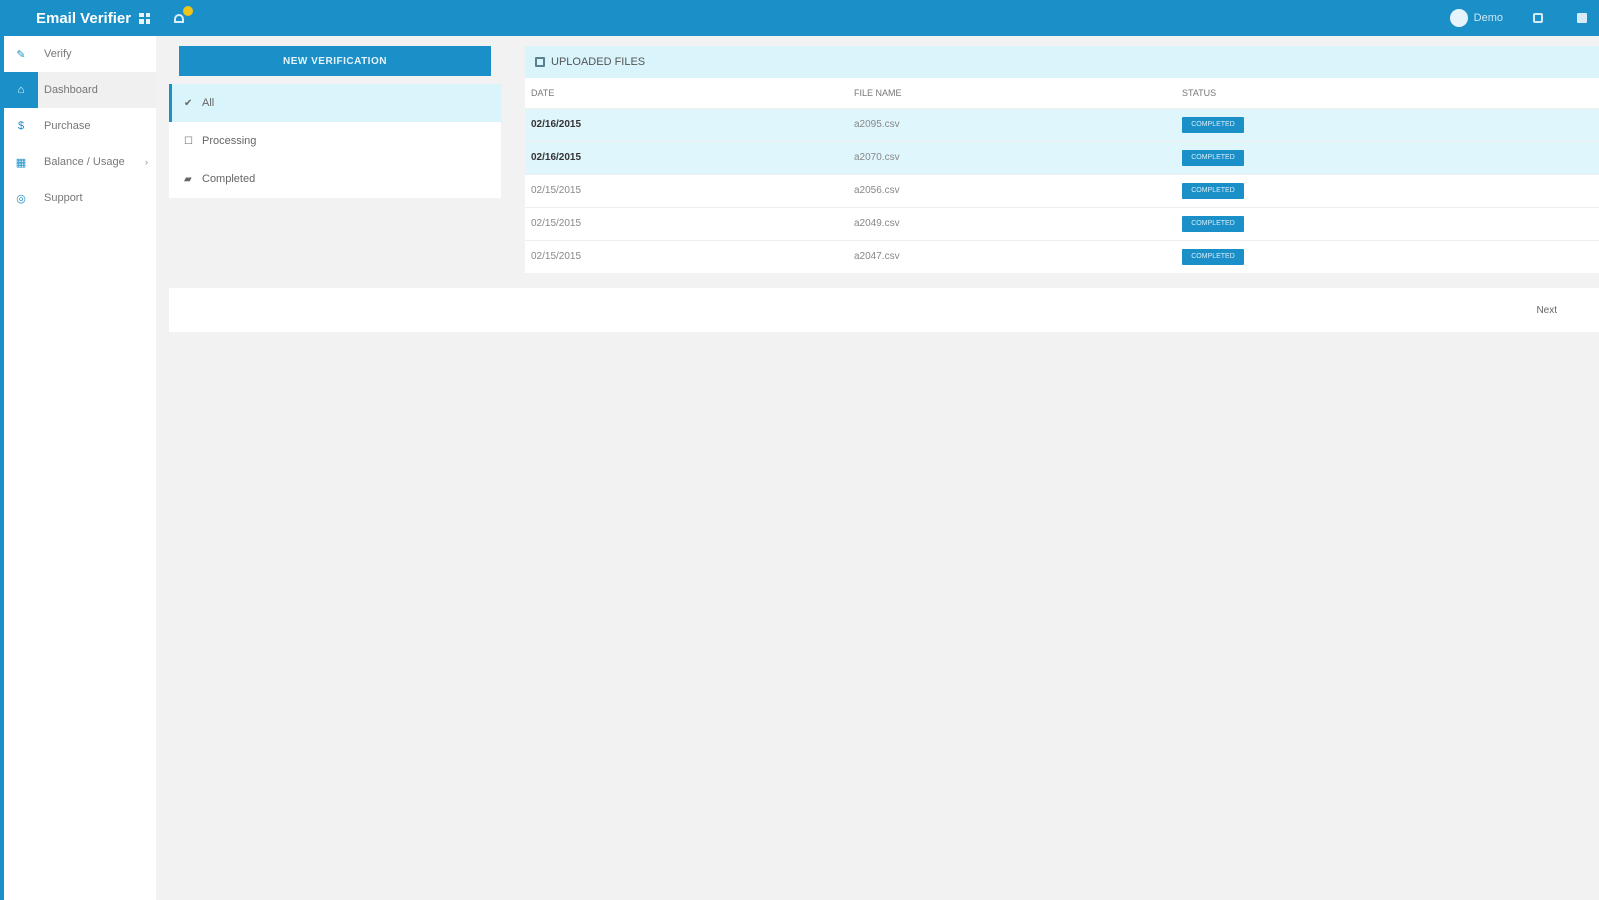  I want to click on table-row: 02/16/2015 a2070.csv COMPLETED, so click(1062, 157).